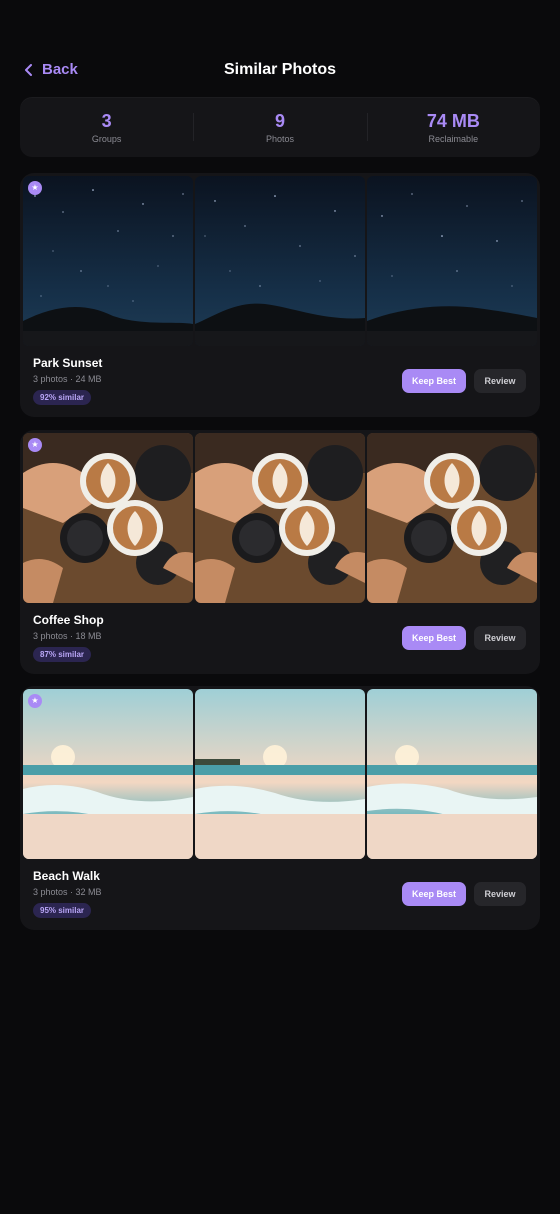  What do you see at coordinates (279, 138) in the screenshot?
I see `stat-photos-label: Photos` at bounding box center [279, 138].